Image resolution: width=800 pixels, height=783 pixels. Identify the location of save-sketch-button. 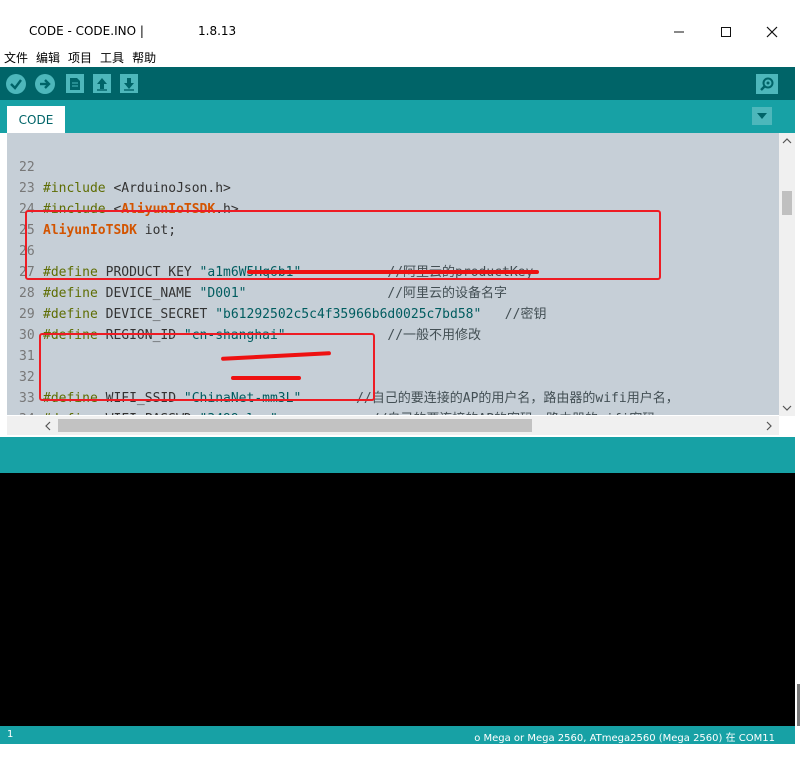
(129, 83).